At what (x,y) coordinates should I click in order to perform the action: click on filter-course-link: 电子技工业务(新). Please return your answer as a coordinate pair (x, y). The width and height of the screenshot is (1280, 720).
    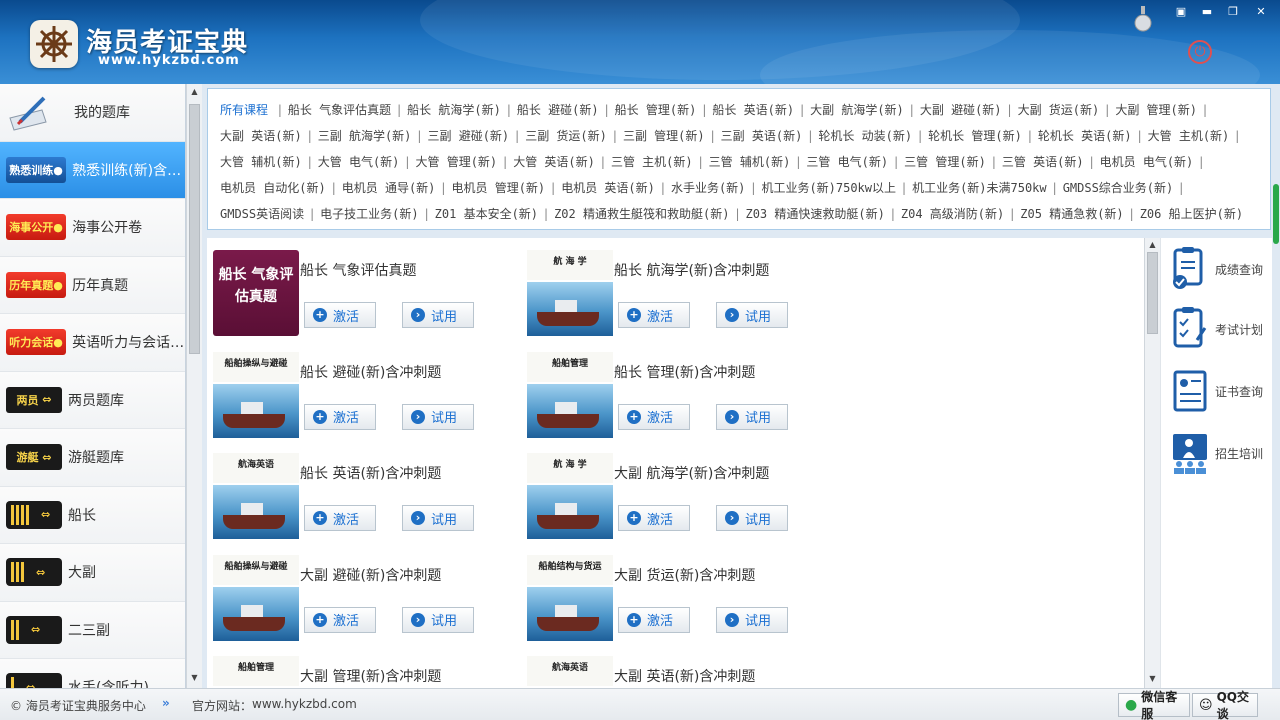
    Looking at the image, I should click on (369, 214).